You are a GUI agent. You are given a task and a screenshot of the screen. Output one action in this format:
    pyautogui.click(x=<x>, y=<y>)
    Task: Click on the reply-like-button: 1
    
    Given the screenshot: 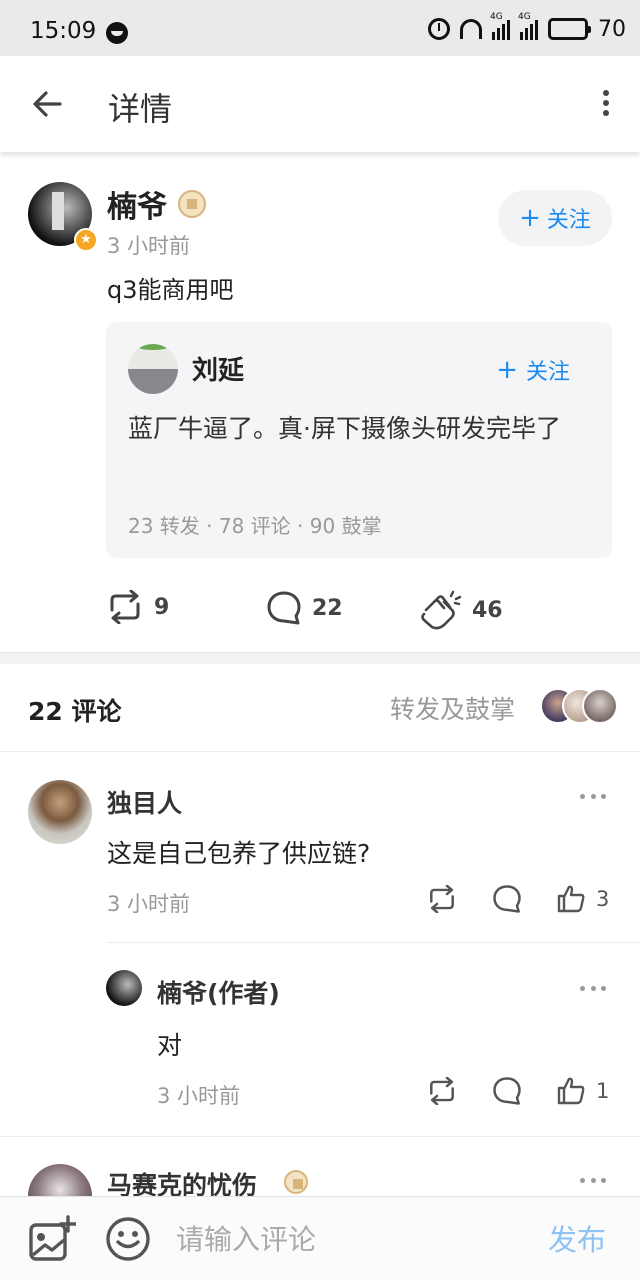 What is the action you would take?
    pyautogui.click(x=582, y=1091)
    